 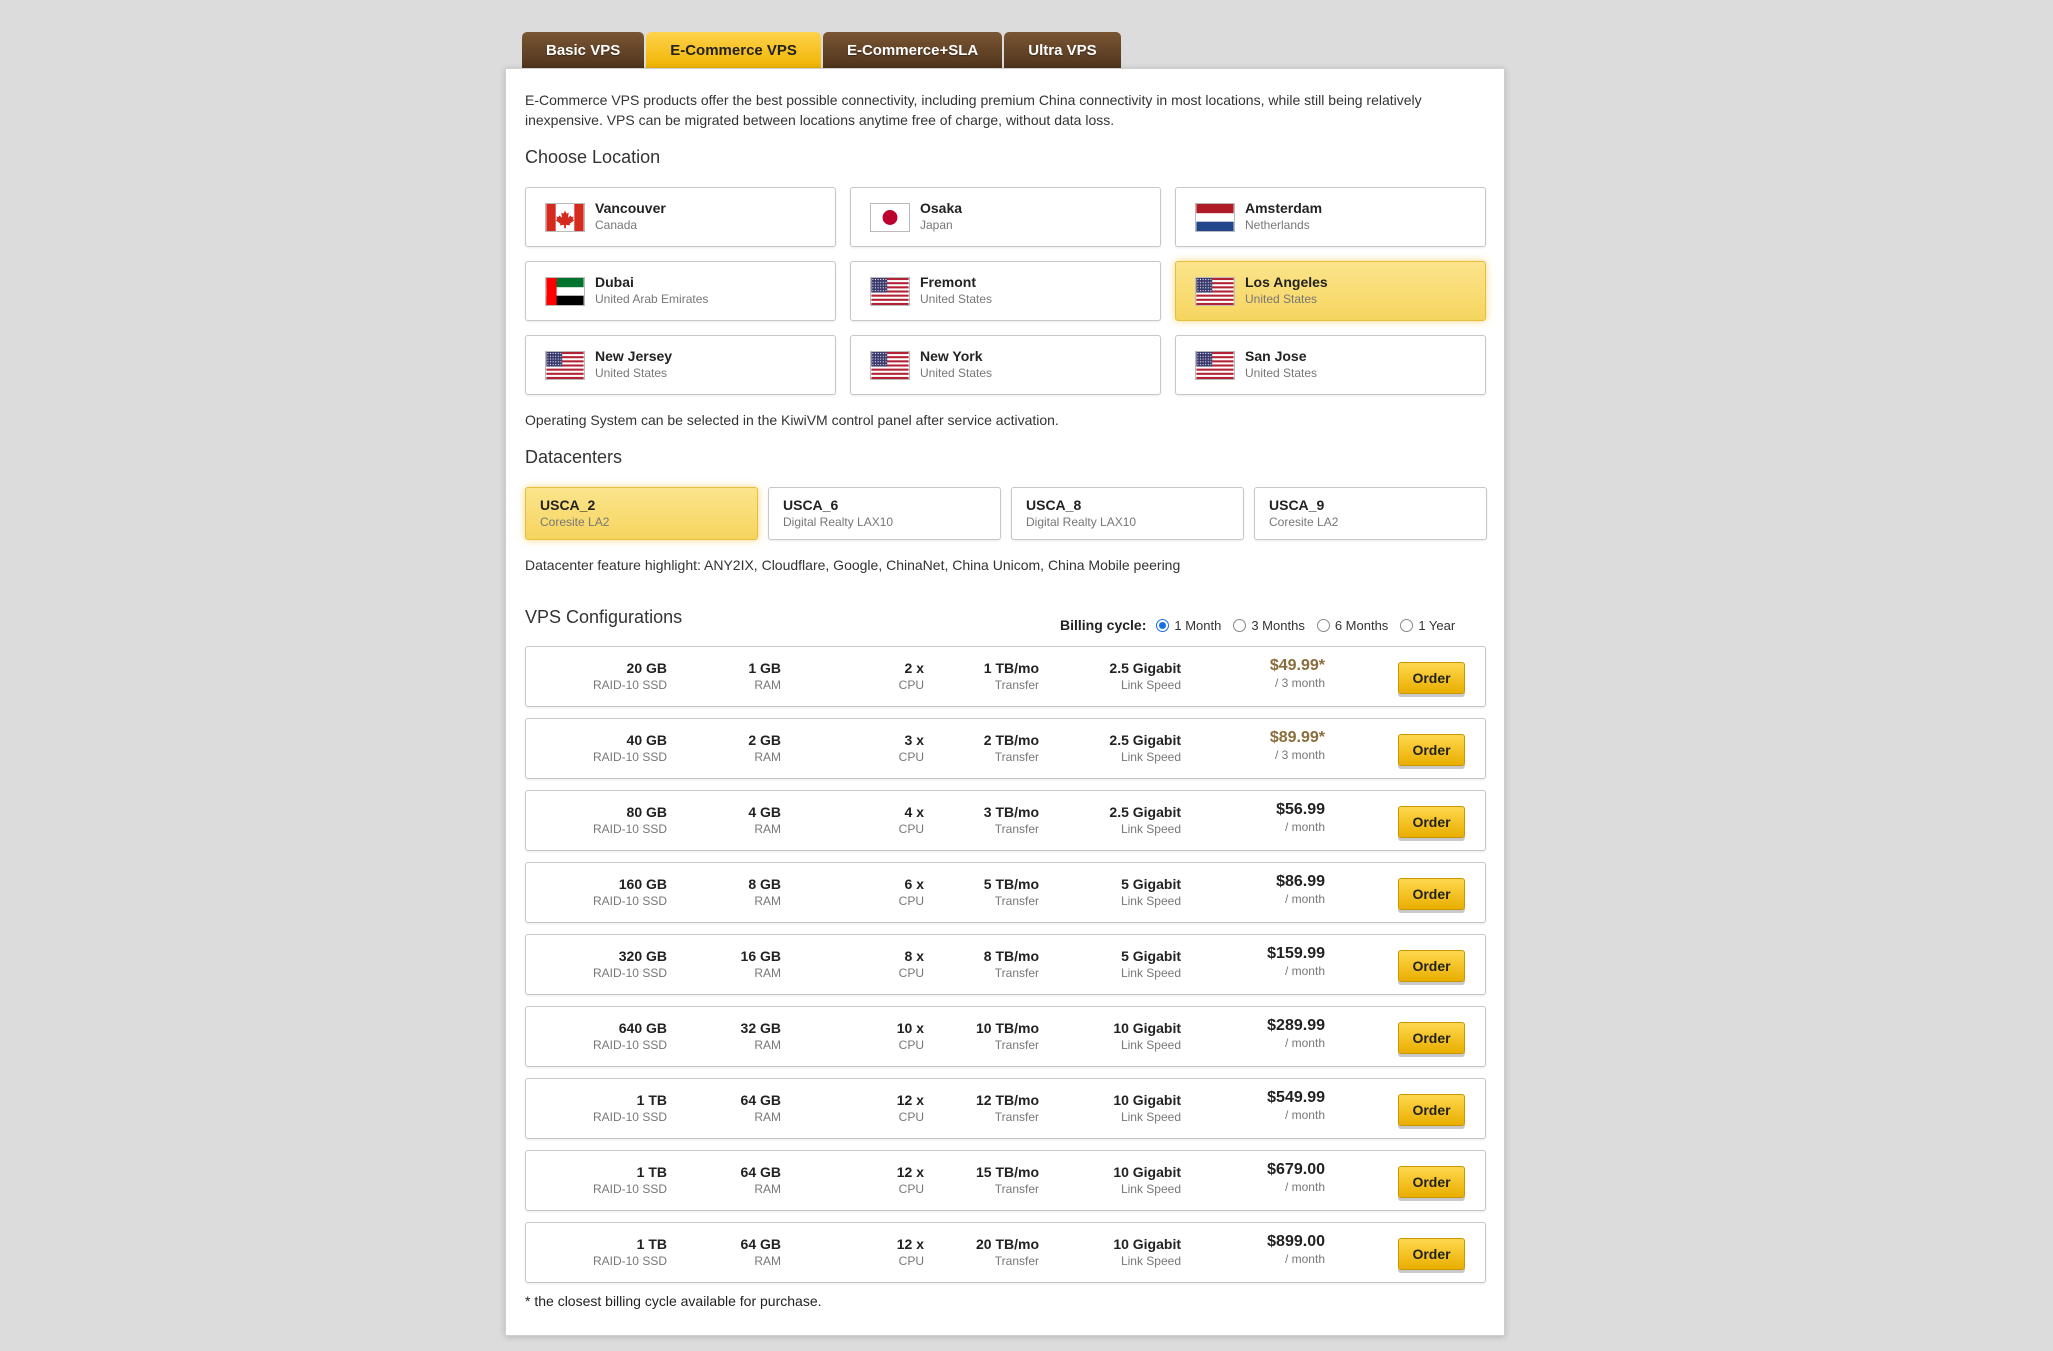 What do you see at coordinates (951, 356) in the screenshot?
I see `location-city: New York` at bounding box center [951, 356].